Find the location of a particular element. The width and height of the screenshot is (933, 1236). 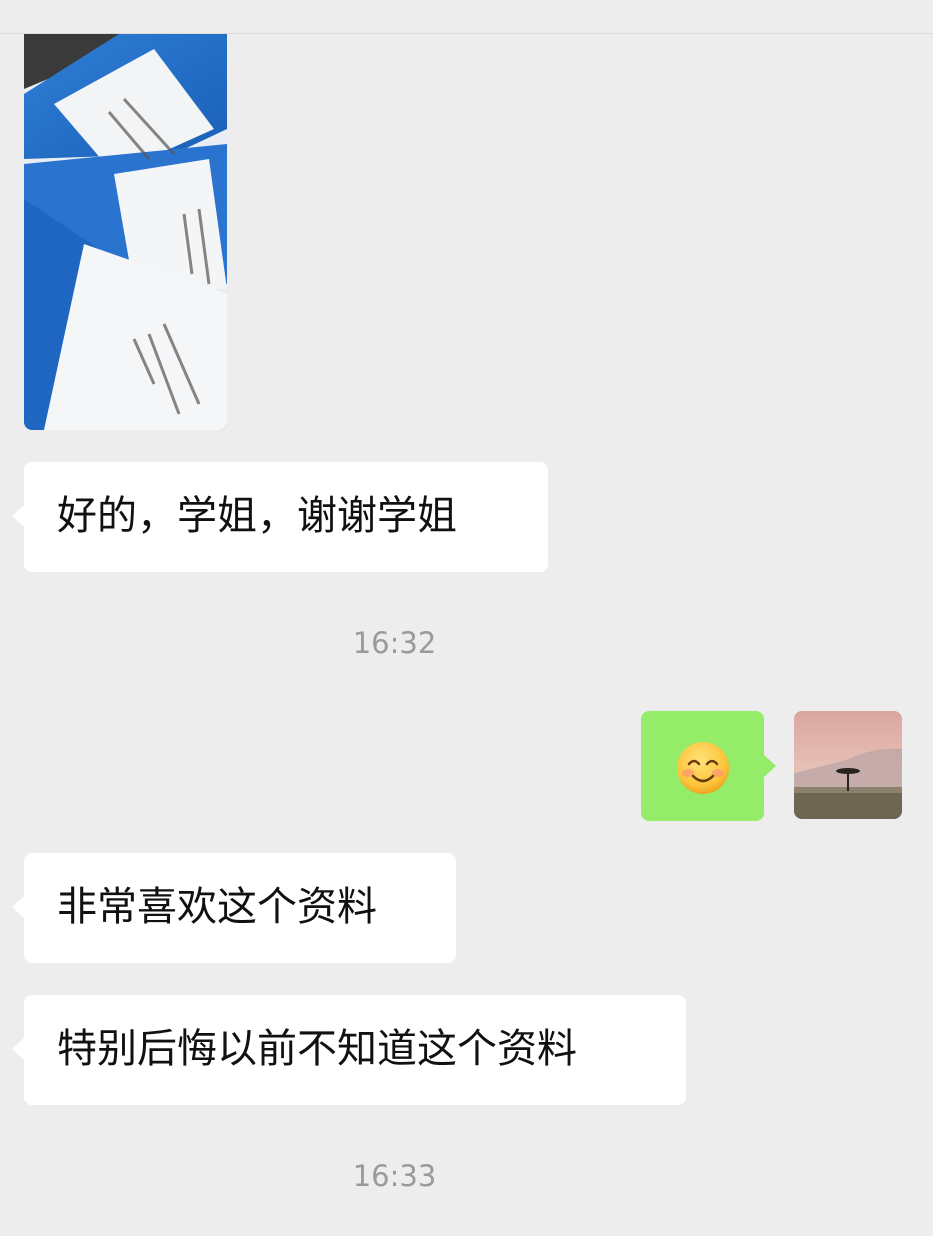

timestamp: 16:33 is located at coordinates (394, 1176).